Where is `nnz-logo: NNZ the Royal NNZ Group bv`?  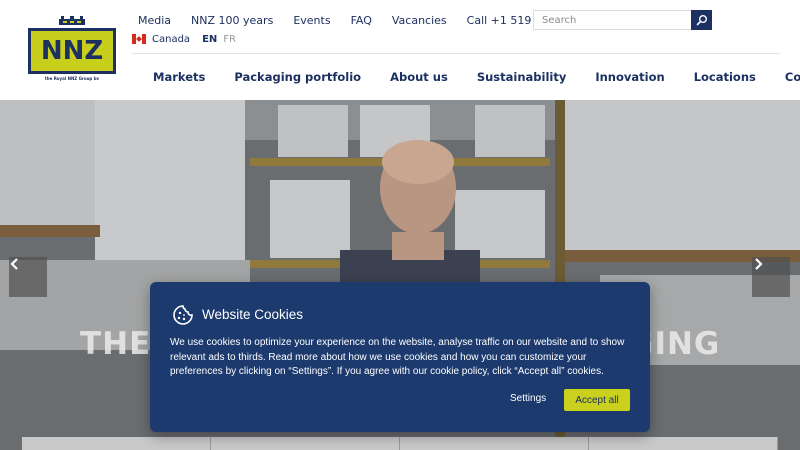 nnz-logo: NNZ the Royal NNZ Group bv is located at coordinates (72, 51).